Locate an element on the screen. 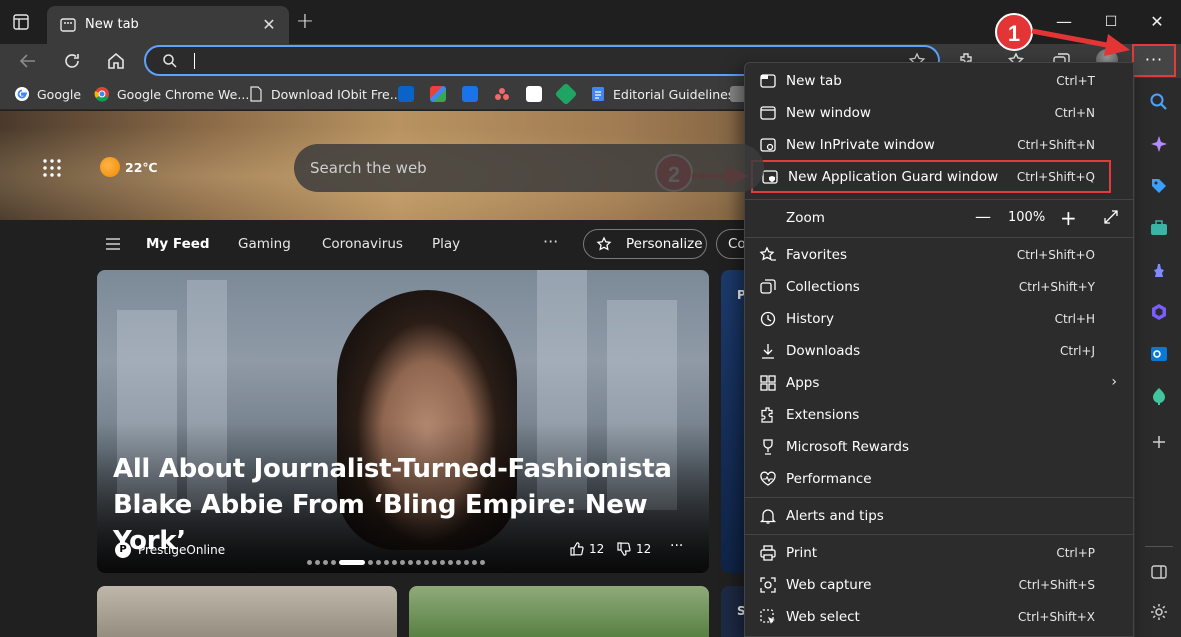 The width and height of the screenshot is (1181, 637). menu-item-performance: Performance is located at coordinates (939, 479).